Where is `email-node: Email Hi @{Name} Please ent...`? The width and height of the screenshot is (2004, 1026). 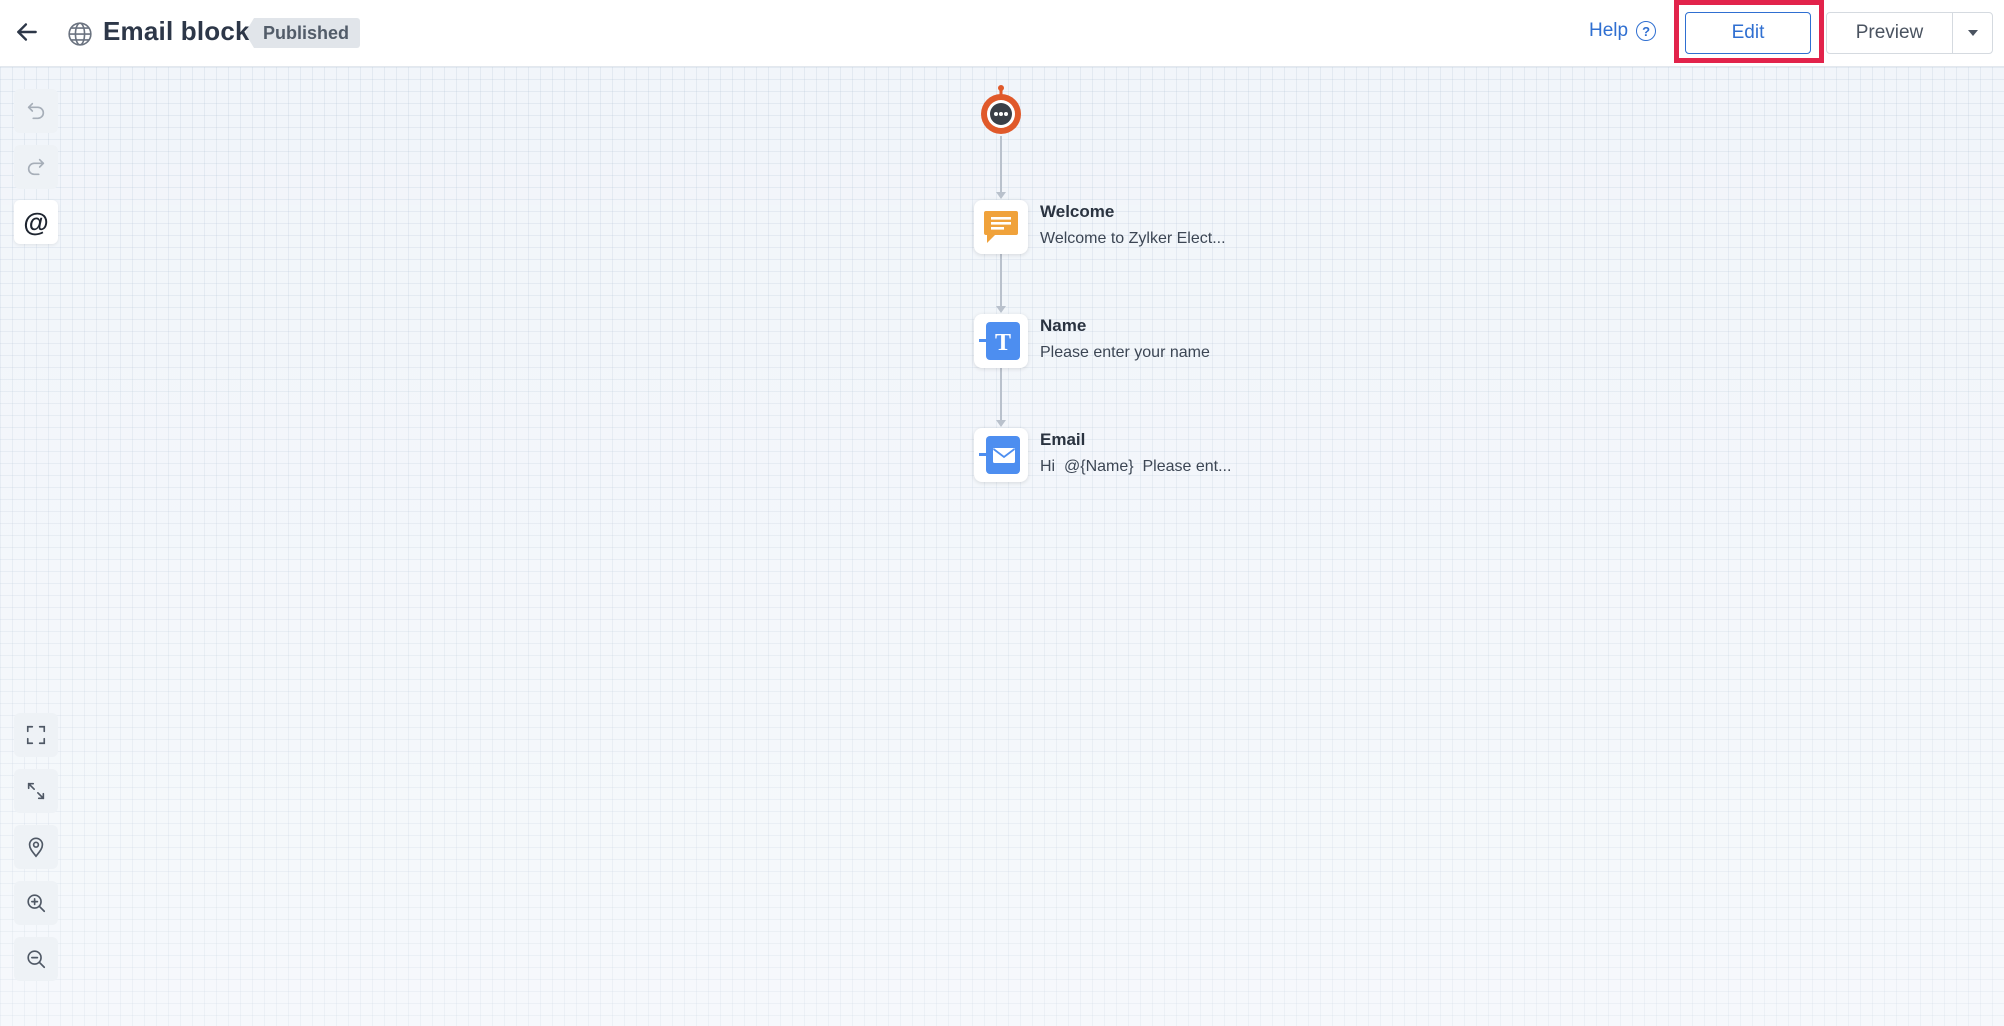
email-node: Email Hi @{Name} Please ent... is located at coordinates (1135, 453).